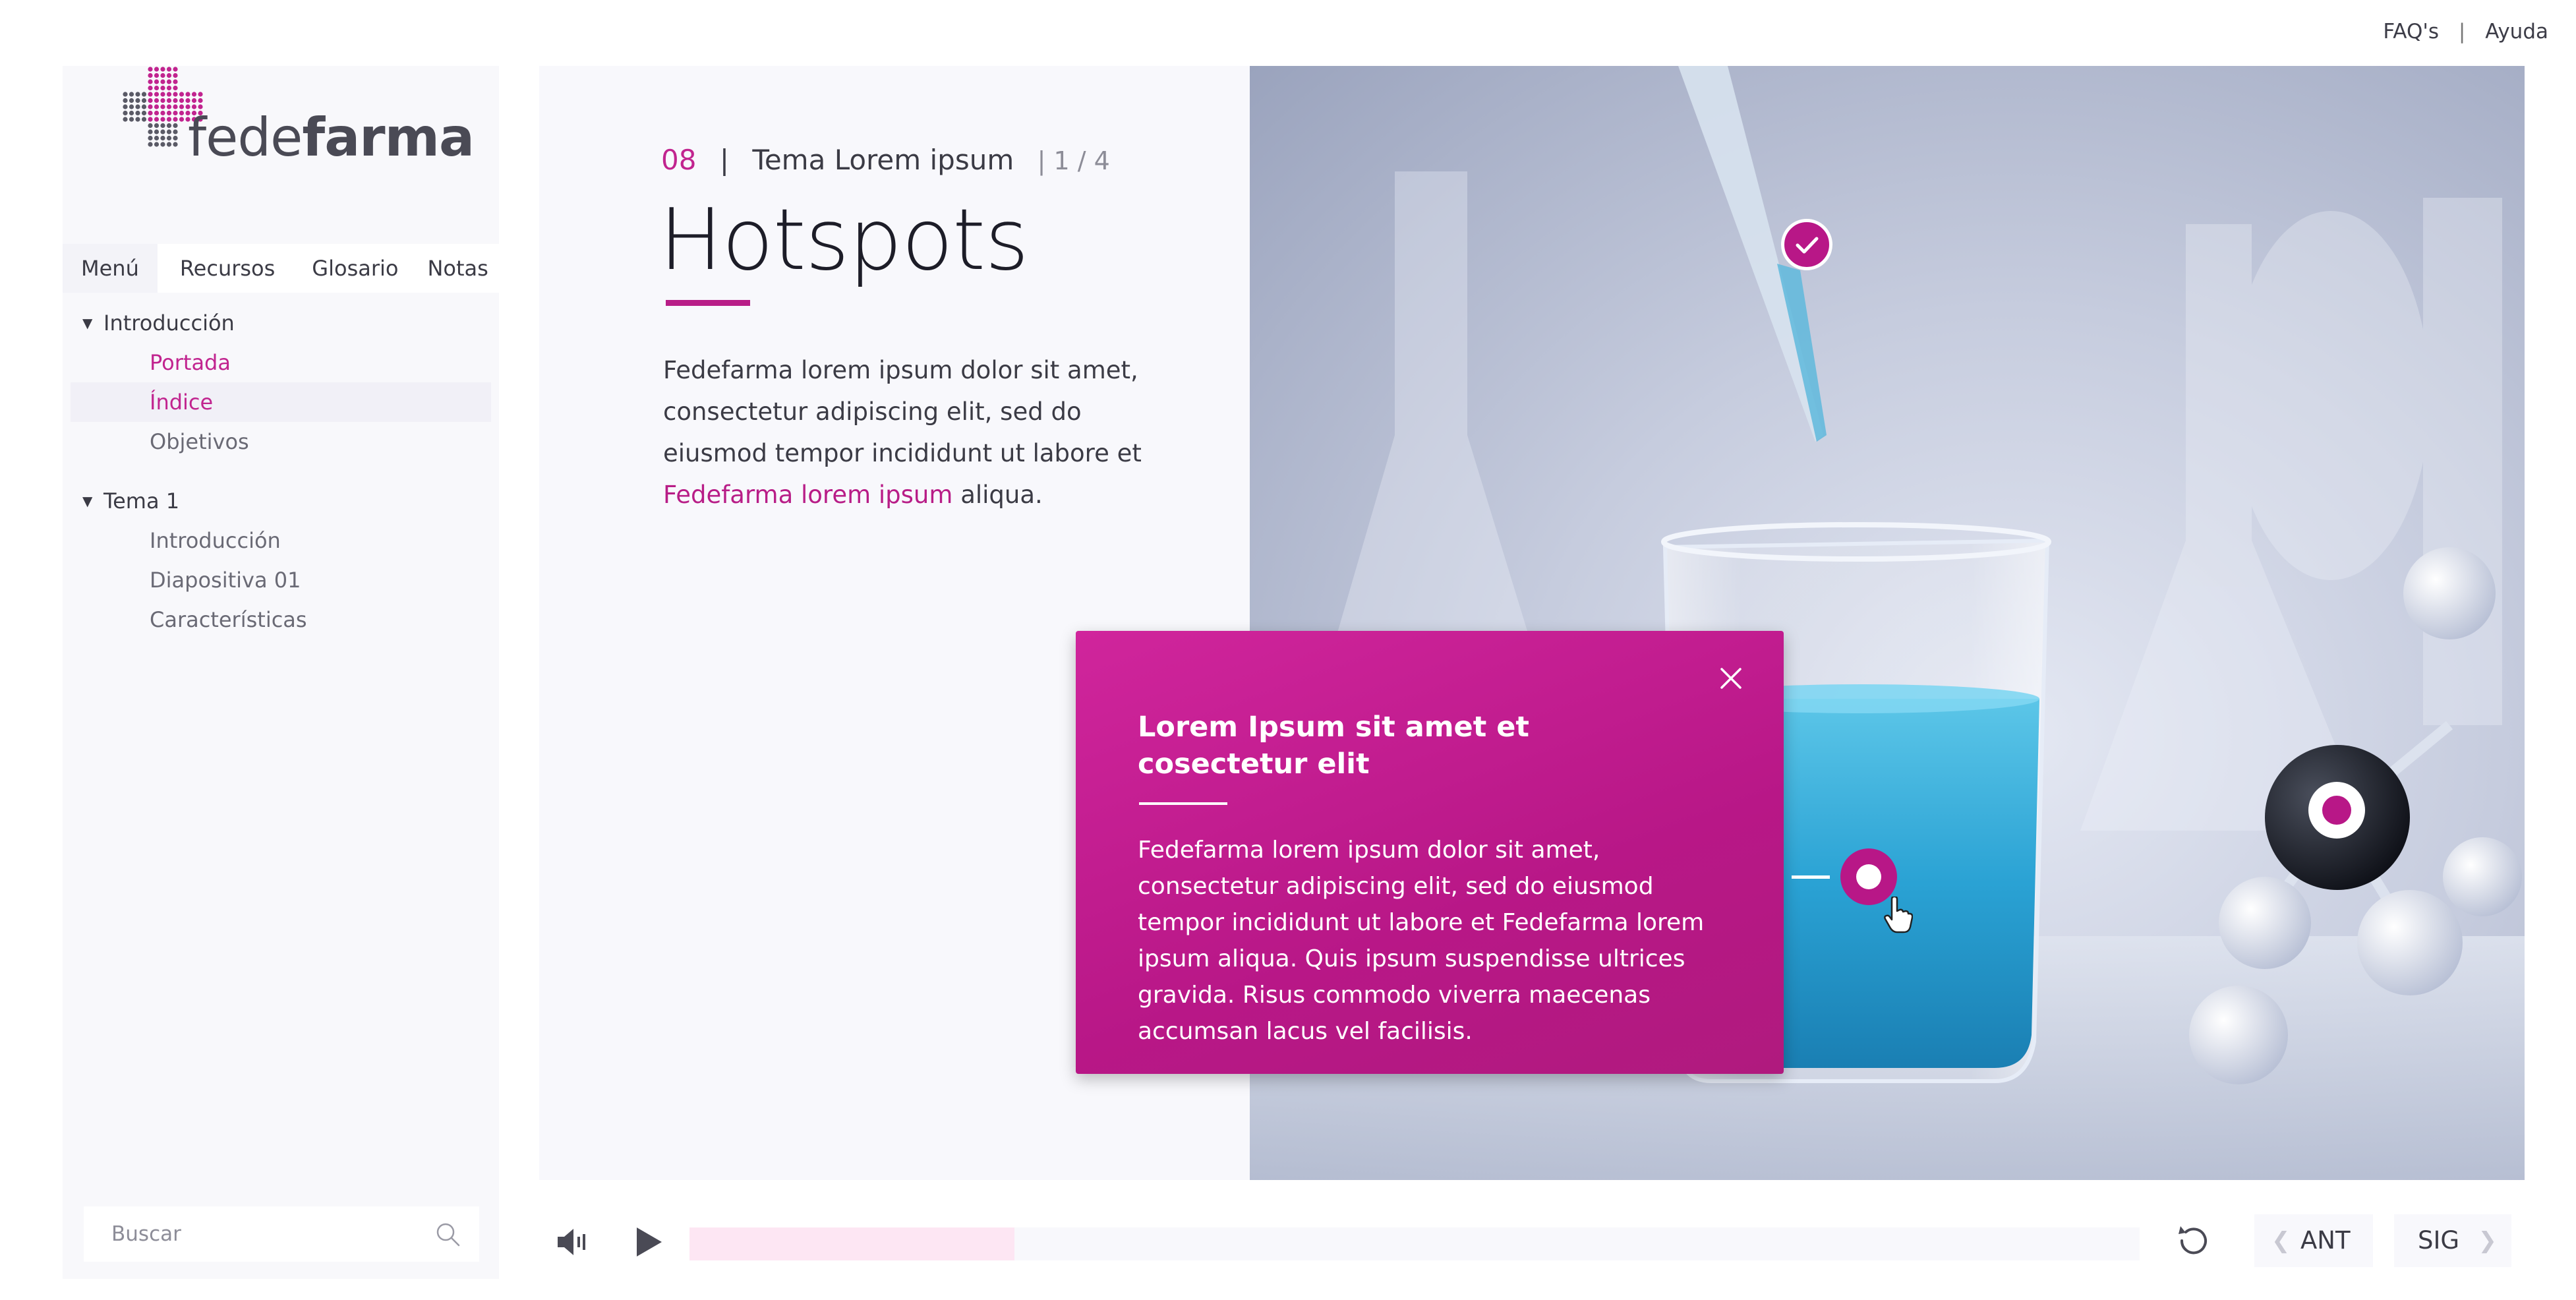 This screenshot has height=1300, width=2576. Describe the element at coordinates (808, 495) in the screenshot. I see `body-text-highlight-link: Fedefarma lorem ipsum` at that location.